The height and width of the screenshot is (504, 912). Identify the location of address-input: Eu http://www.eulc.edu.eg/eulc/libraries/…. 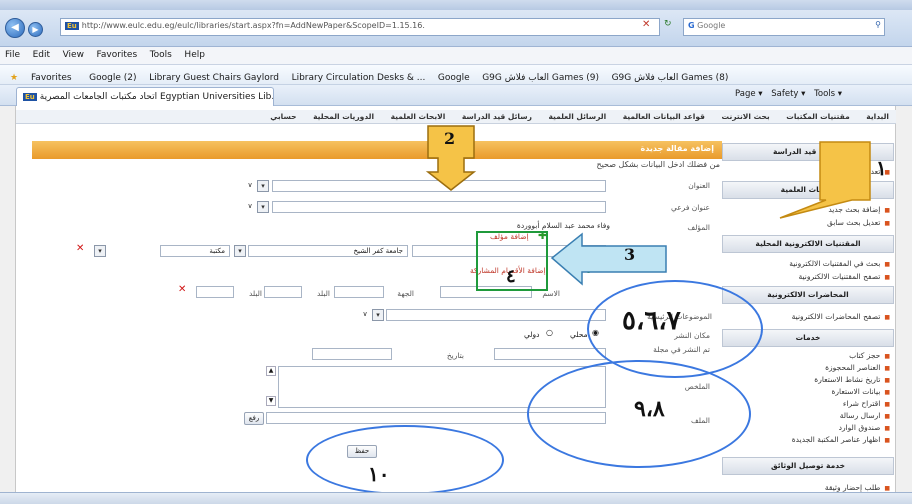
(360, 27).